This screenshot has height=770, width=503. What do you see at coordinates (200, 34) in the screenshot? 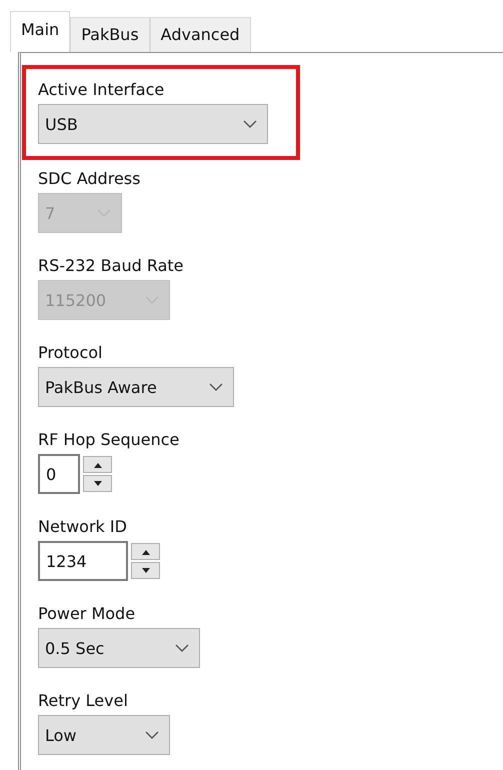
I see `tab: Advanced` at bounding box center [200, 34].